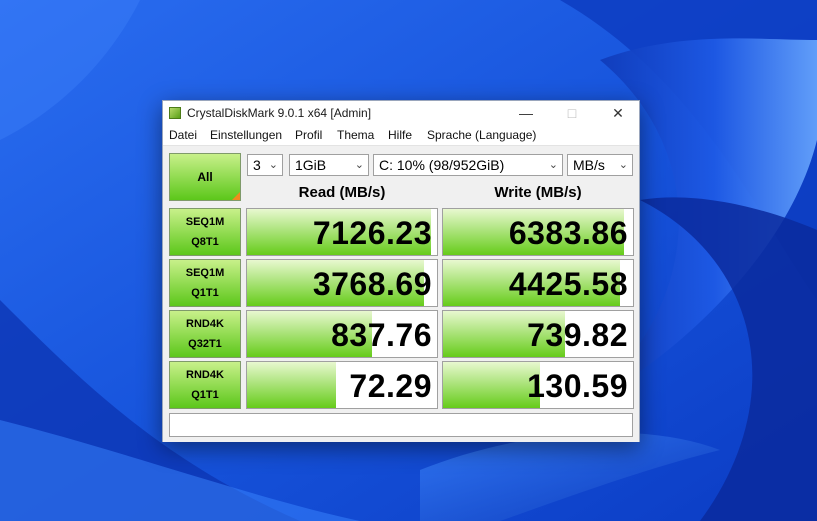 The width and height of the screenshot is (817, 521). I want to click on minimize-button: —, so click(526, 113).